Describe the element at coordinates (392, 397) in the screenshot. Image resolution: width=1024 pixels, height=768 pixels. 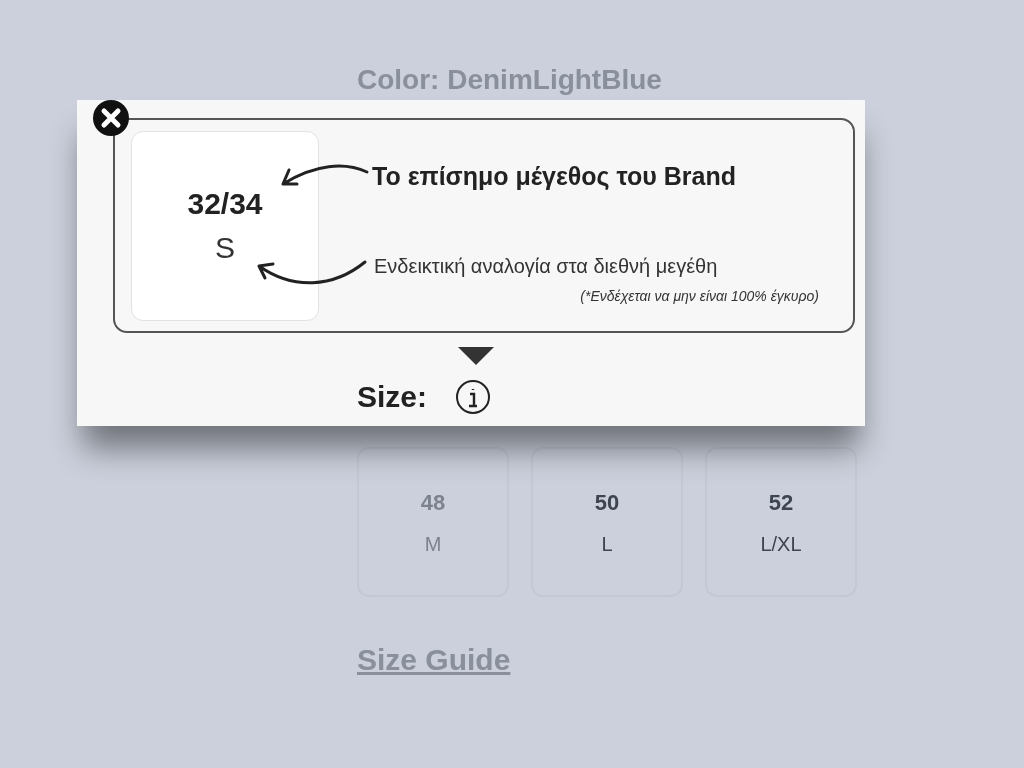
I see `size-label: Size:` at that location.